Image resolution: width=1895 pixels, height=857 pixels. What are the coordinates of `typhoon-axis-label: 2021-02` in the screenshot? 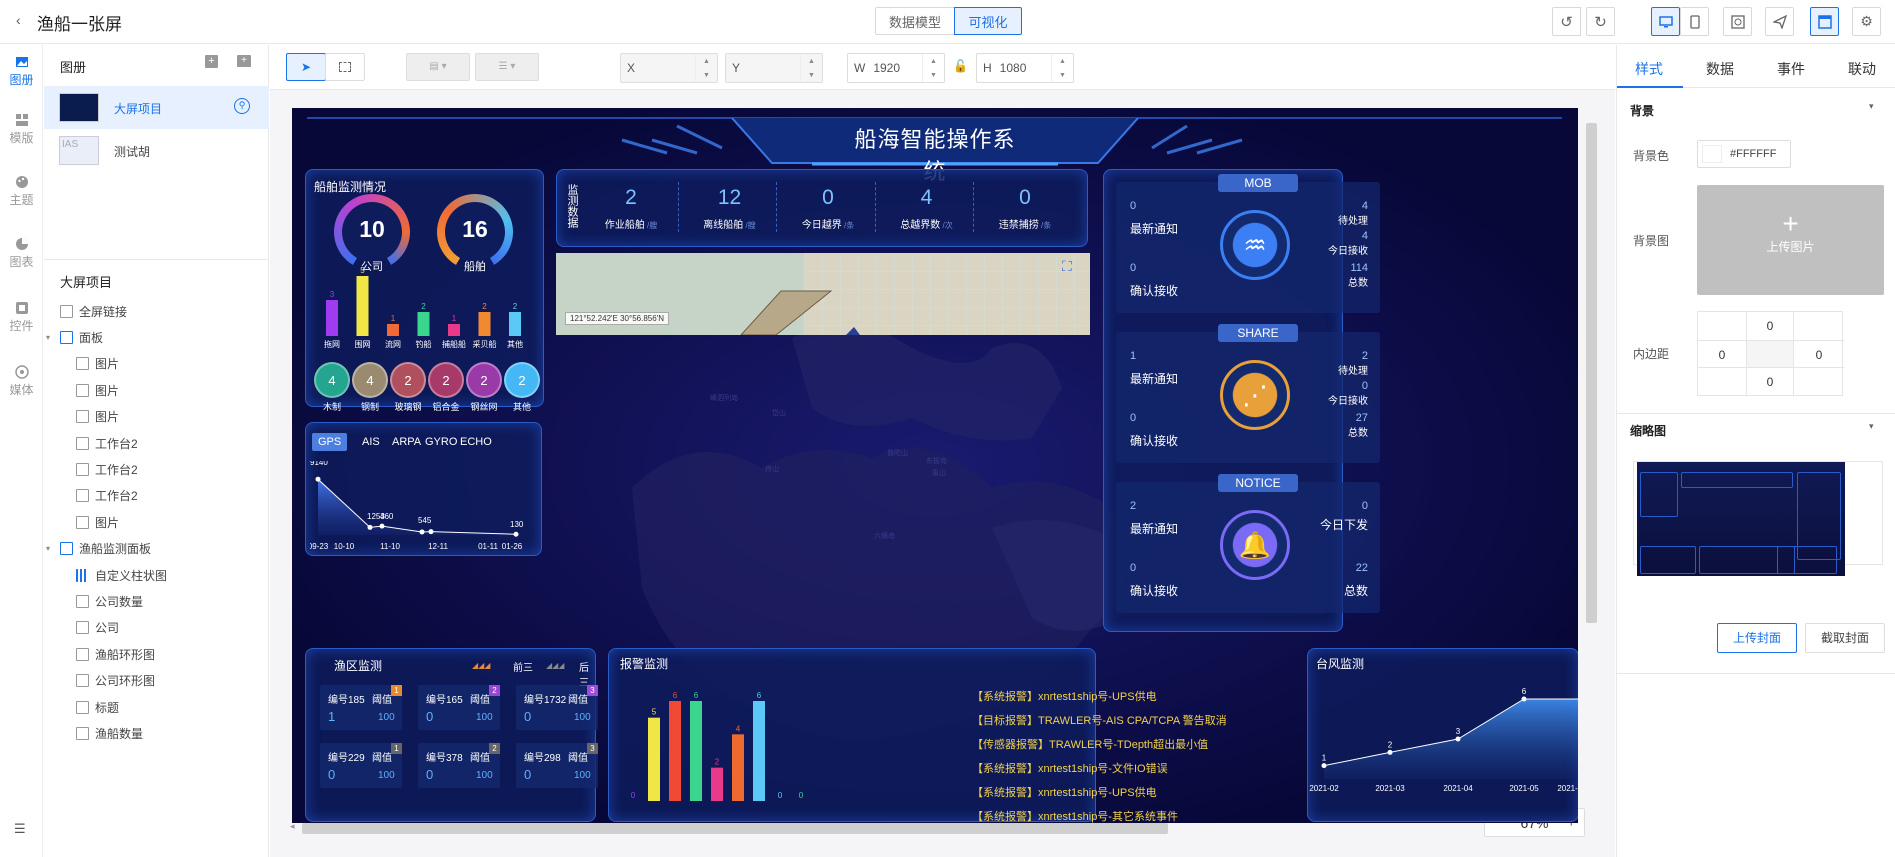 It's located at (1324, 788).